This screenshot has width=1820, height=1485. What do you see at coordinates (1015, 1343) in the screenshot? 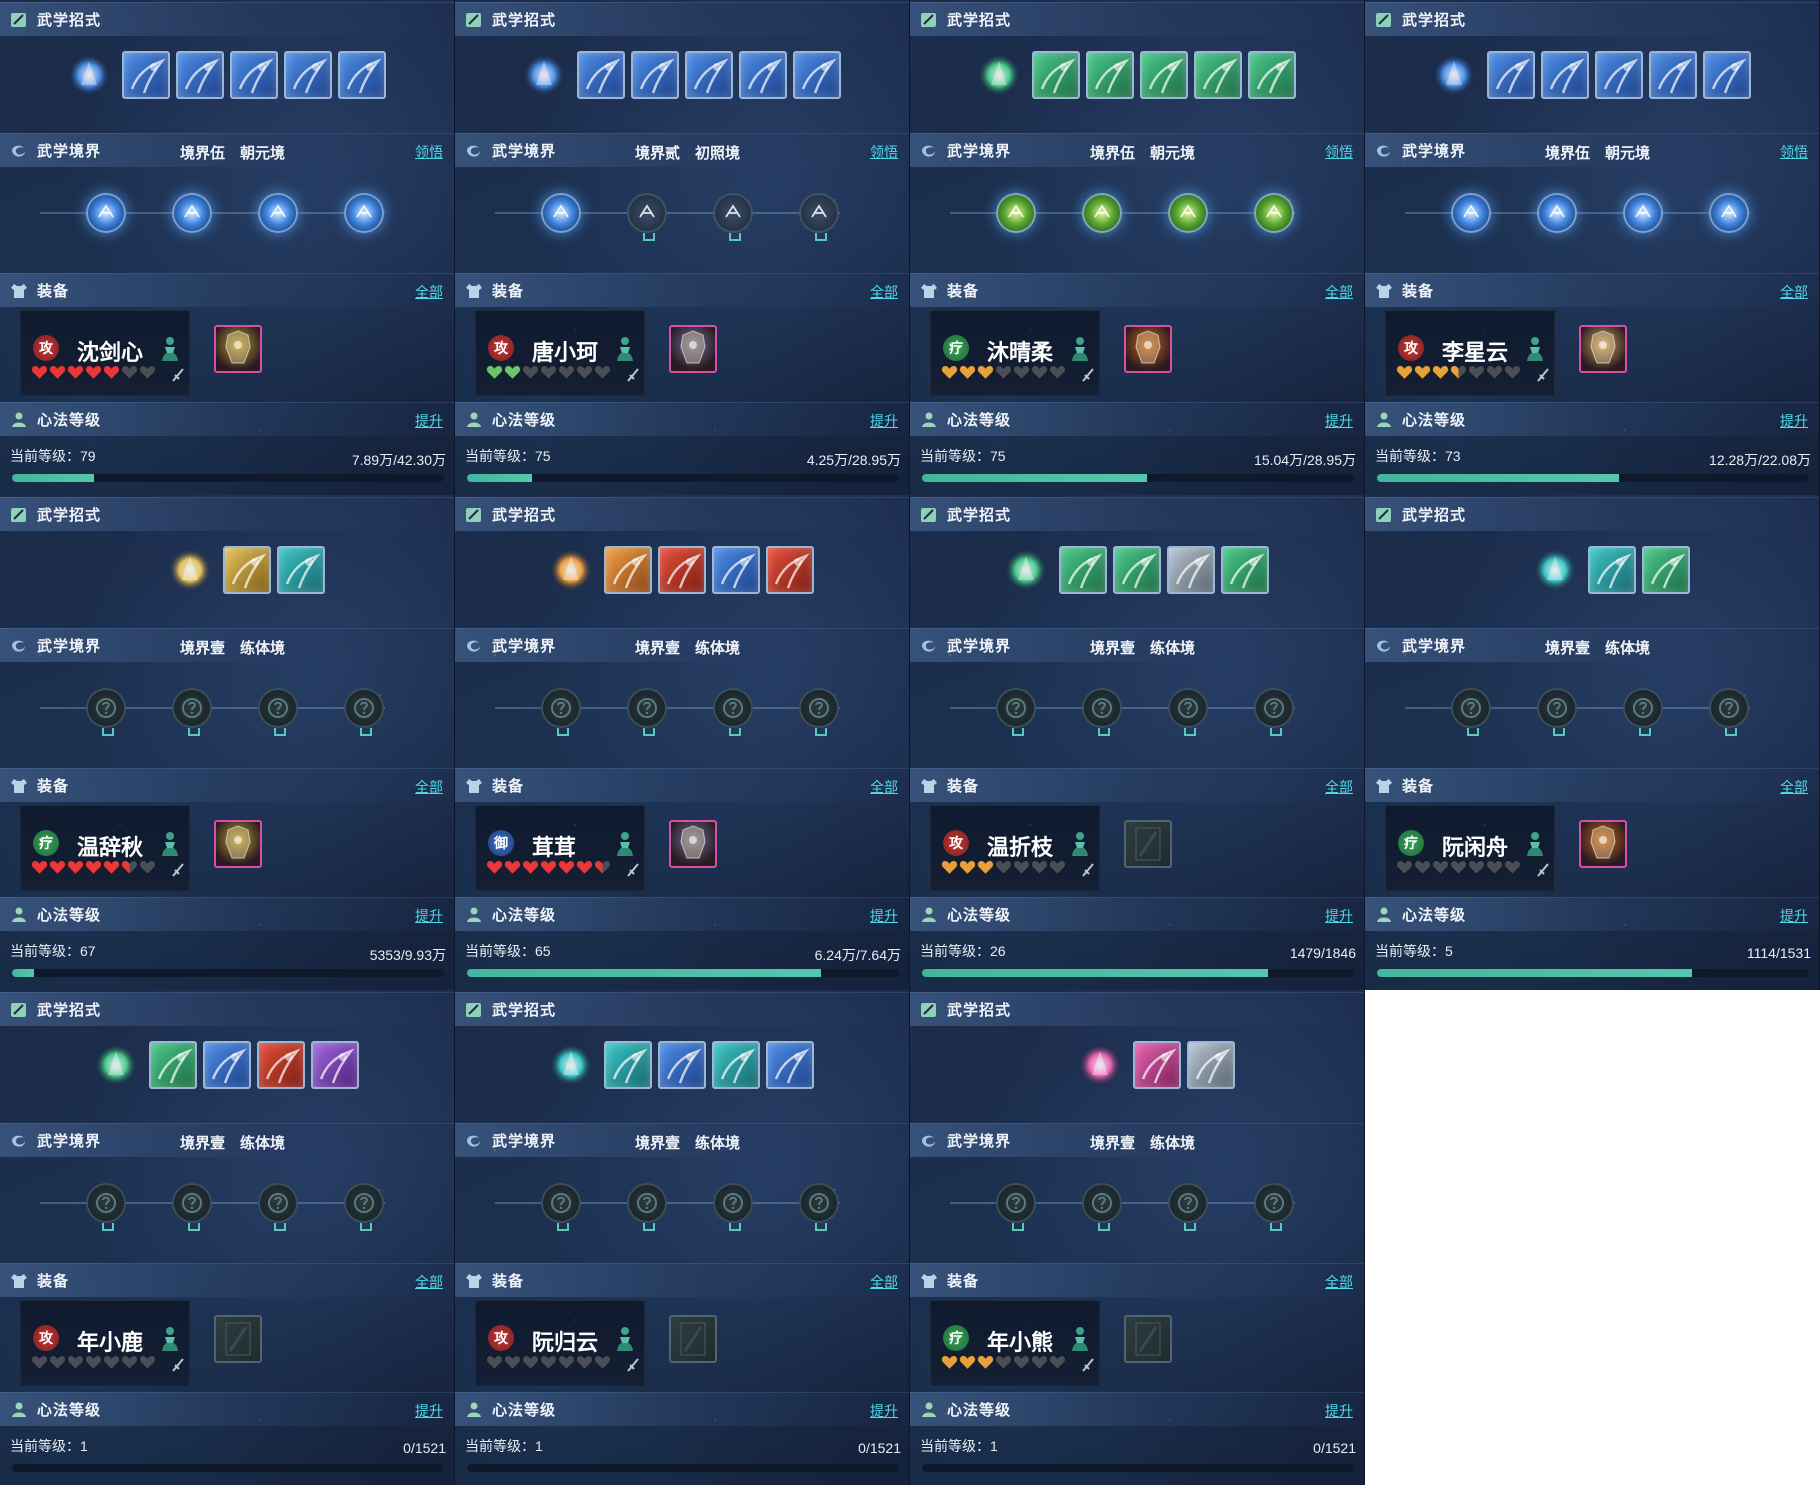
I see `hero-card: 疗年小熊` at bounding box center [1015, 1343].